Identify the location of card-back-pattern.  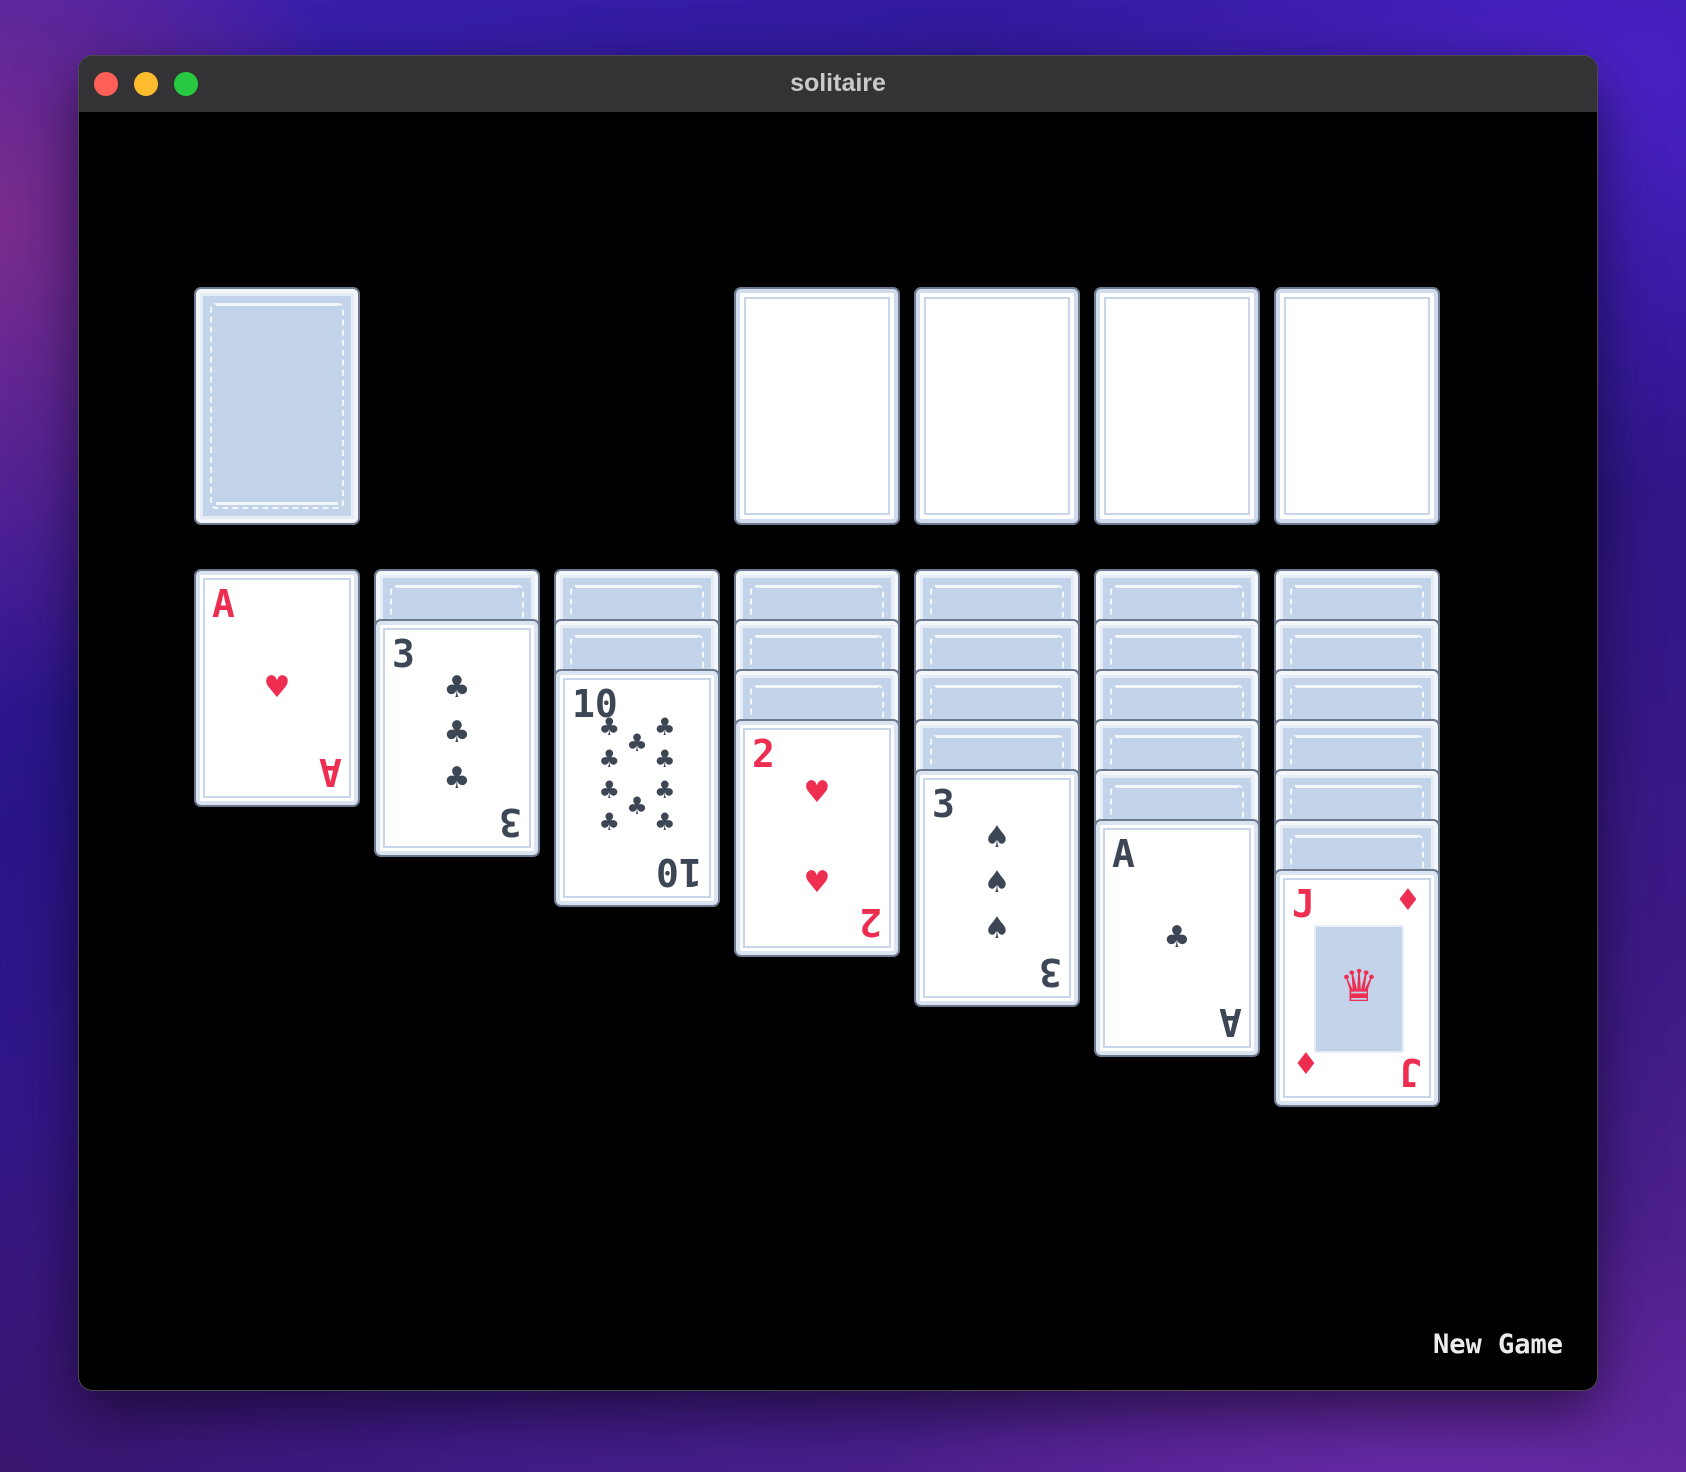
(277, 406).